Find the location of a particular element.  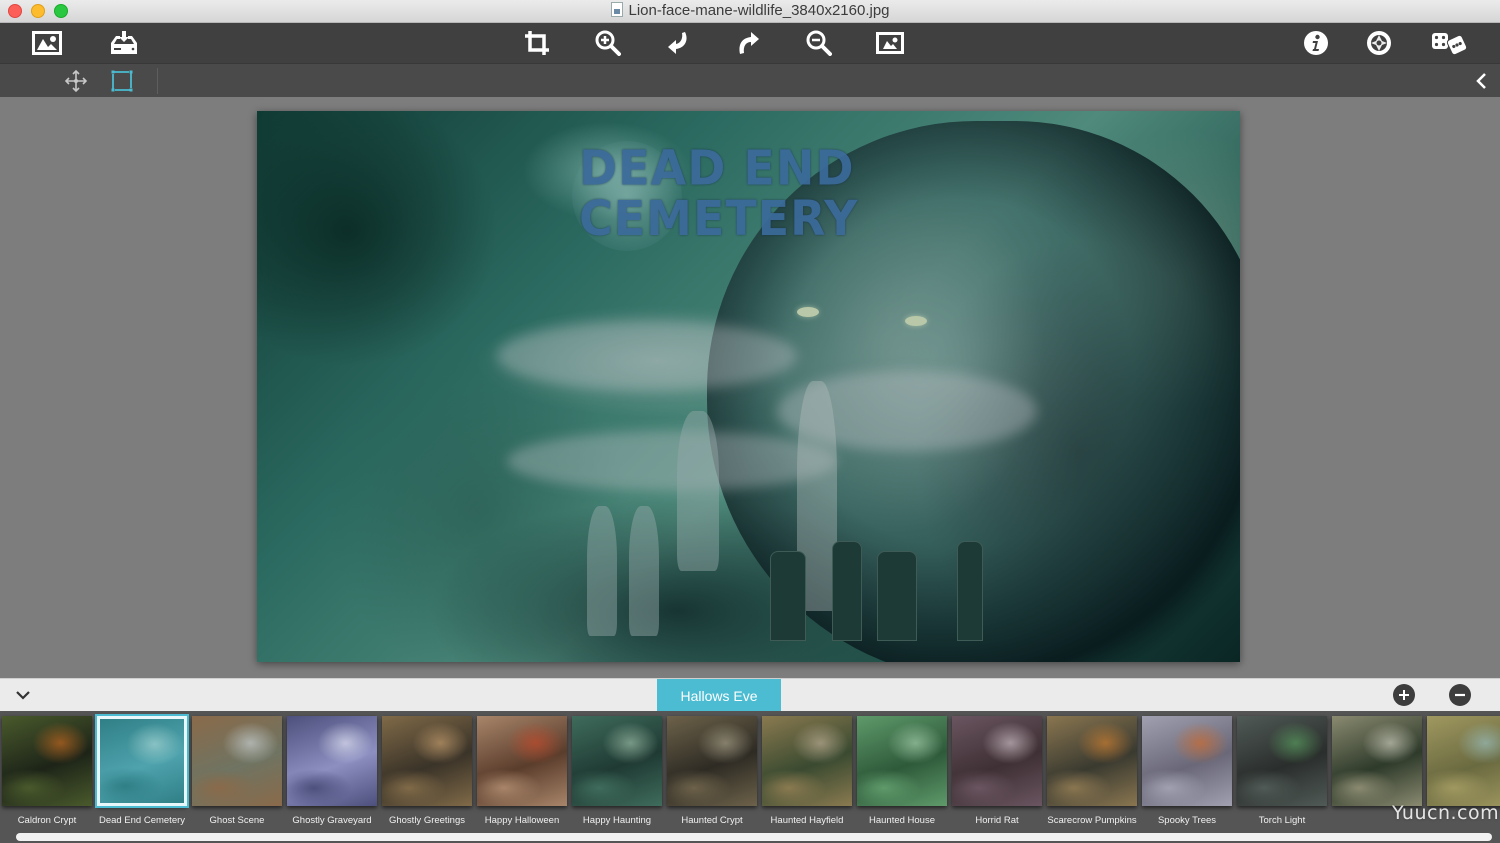

move-arrows-icon is located at coordinates (76, 81).